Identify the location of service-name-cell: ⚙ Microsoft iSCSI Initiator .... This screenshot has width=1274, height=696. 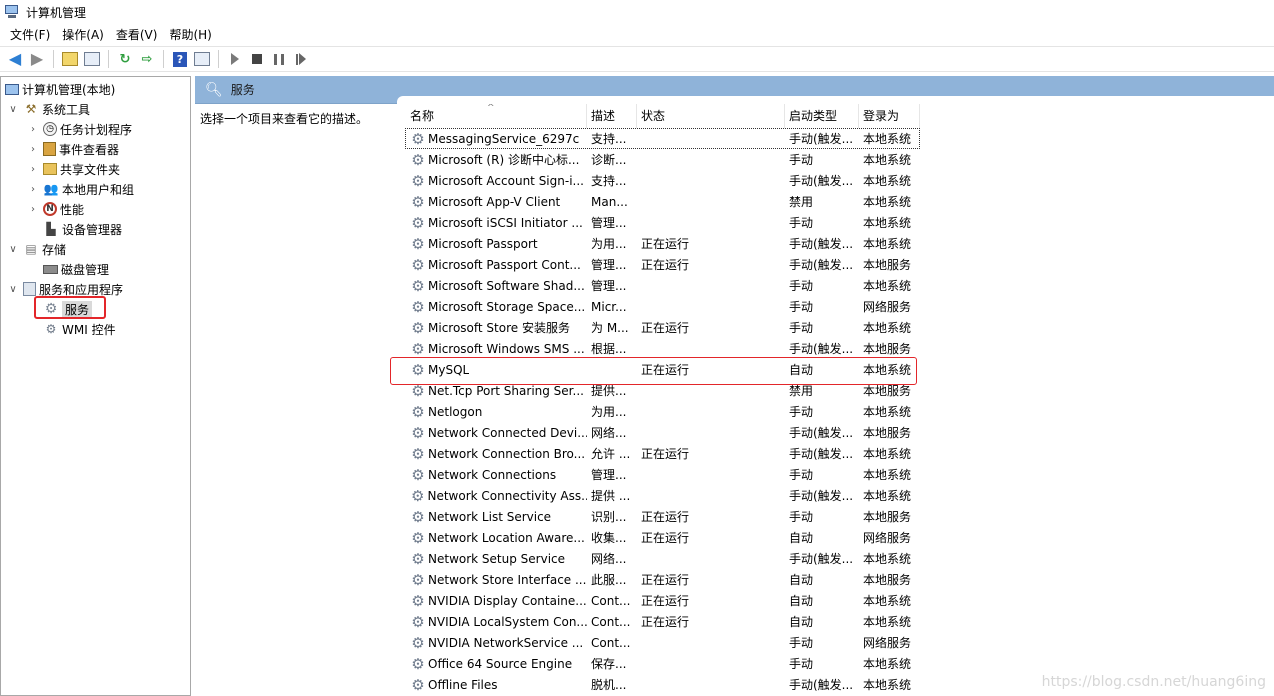
(496, 223).